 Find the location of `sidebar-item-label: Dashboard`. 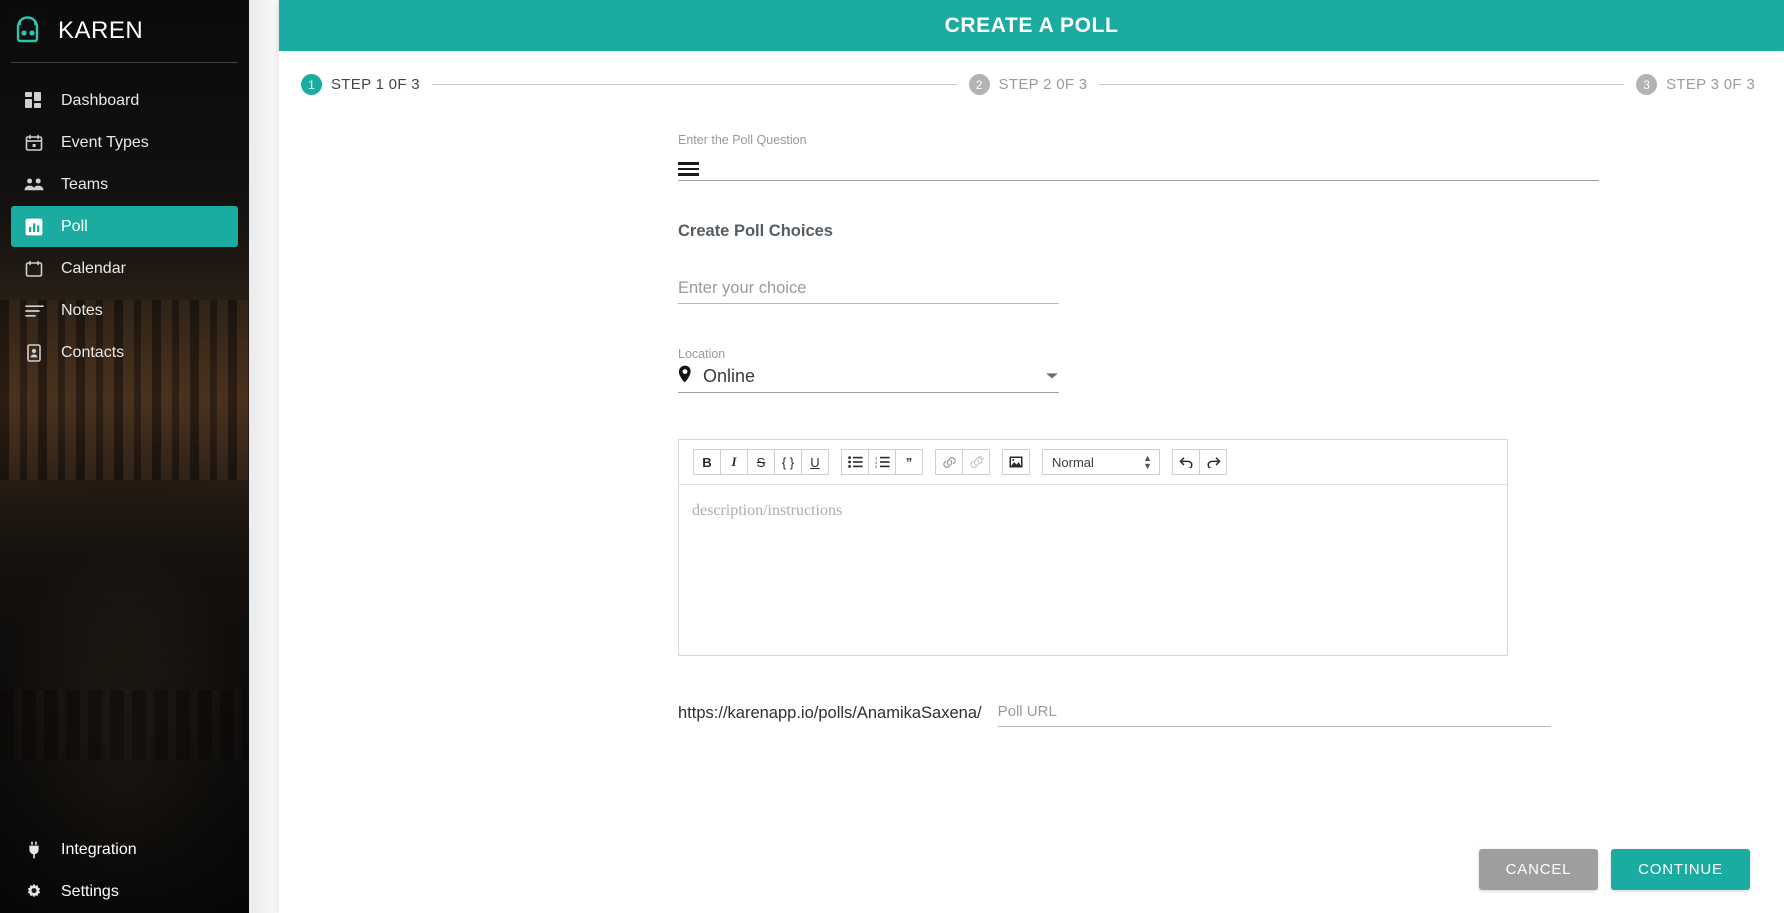

sidebar-item-label: Dashboard is located at coordinates (100, 100).